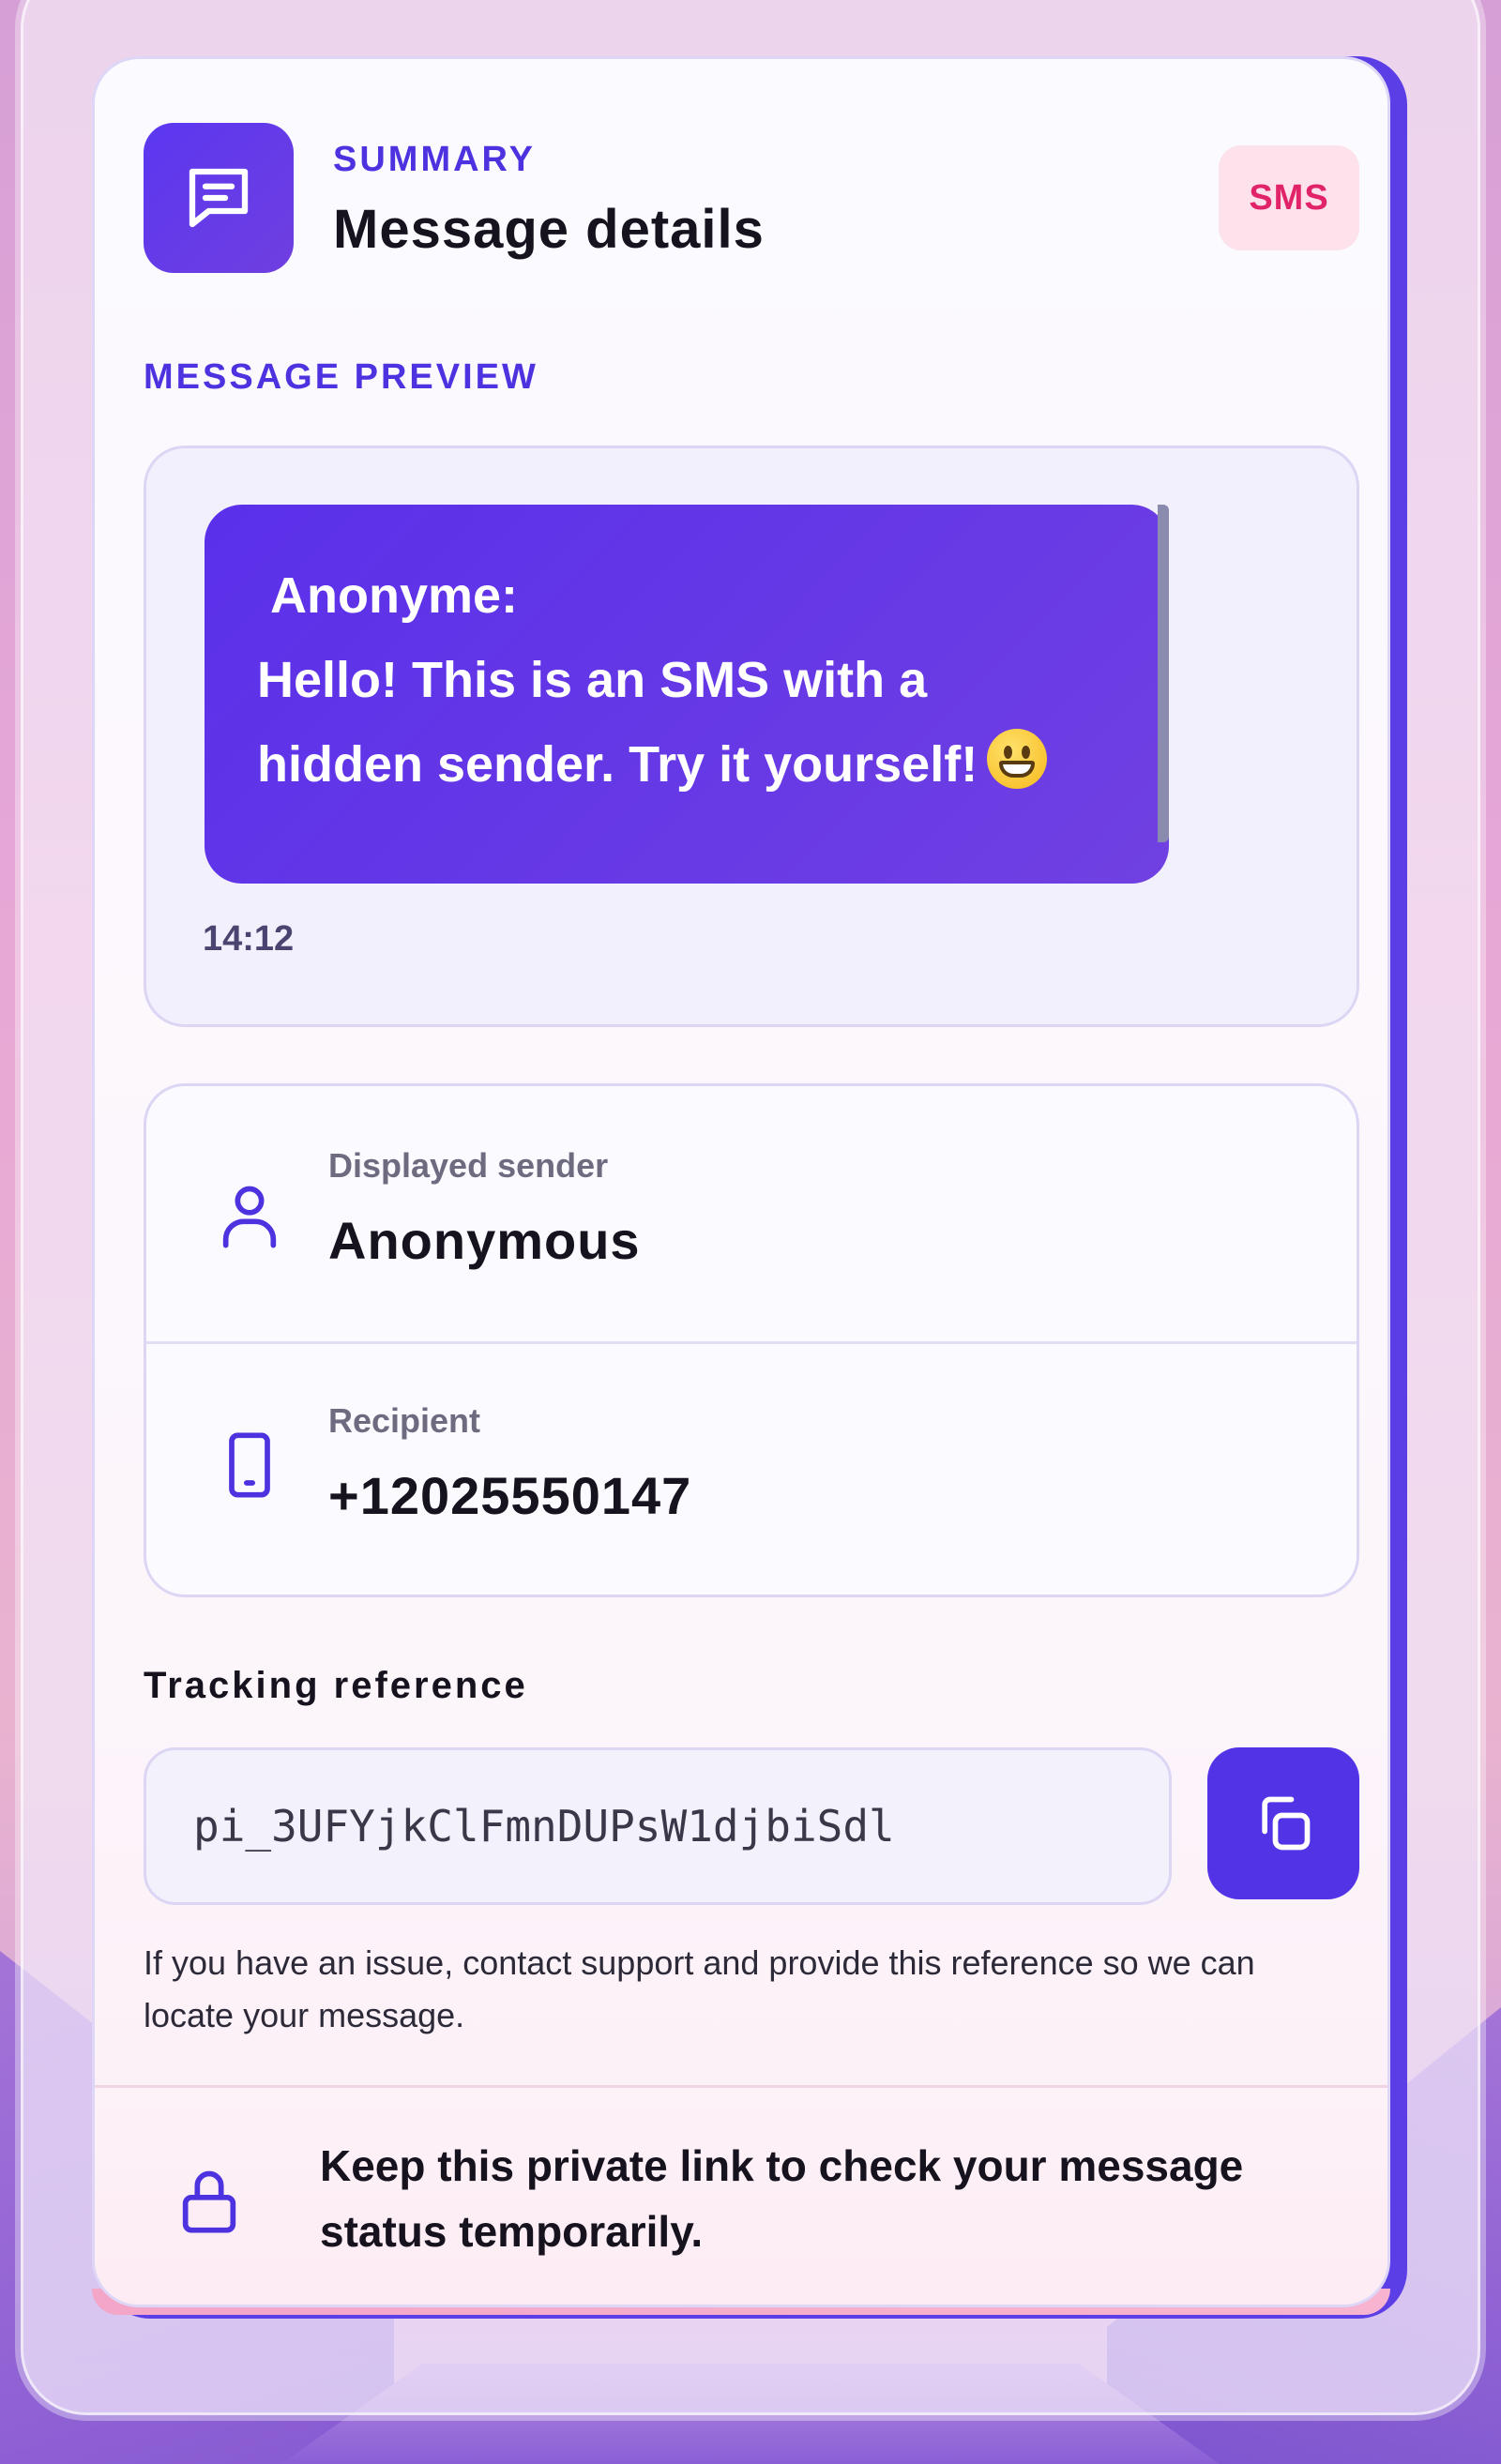 The width and height of the screenshot is (1501, 2464). Describe the element at coordinates (404, 1420) in the screenshot. I see `recipient-label: Recipient` at that location.